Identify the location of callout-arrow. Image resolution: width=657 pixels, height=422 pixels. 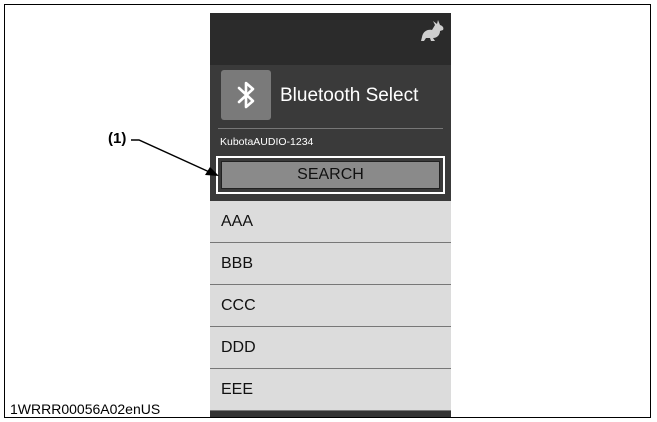
(175, 157).